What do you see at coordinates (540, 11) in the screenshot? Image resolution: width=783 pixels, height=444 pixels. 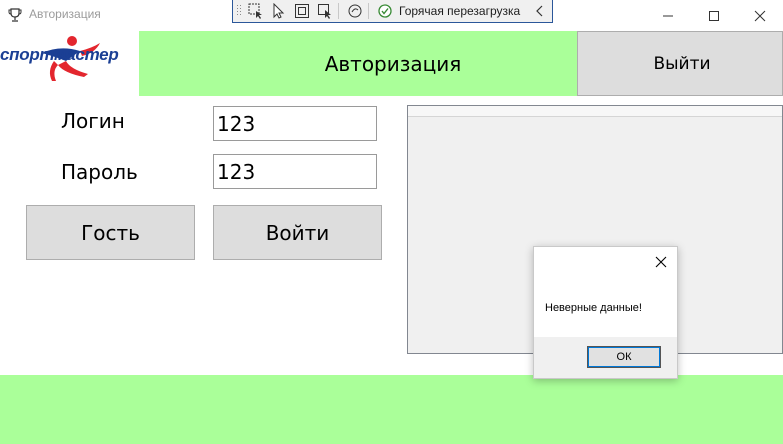 I see `collapse-toolbar-chevron-icon` at bounding box center [540, 11].